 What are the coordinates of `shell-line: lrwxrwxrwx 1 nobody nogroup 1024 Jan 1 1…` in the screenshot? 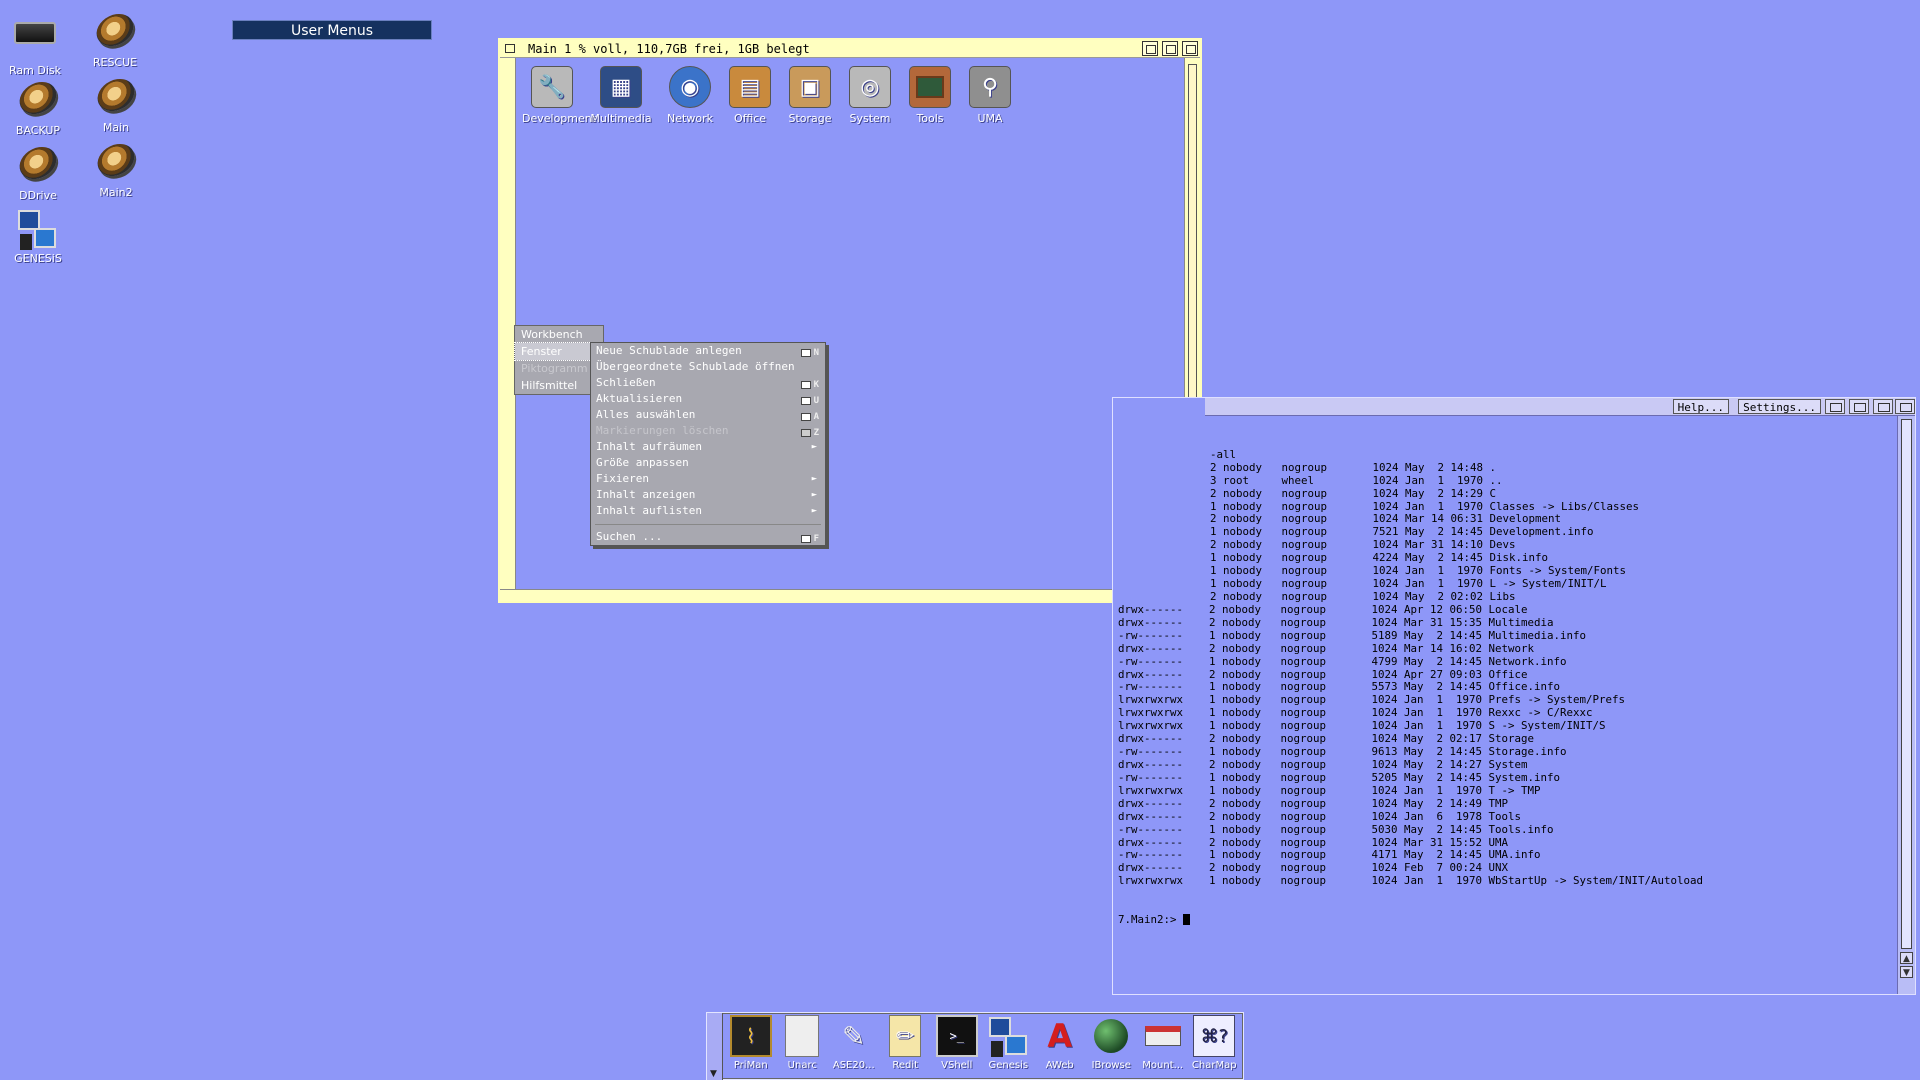 It's located at (1411, 881).